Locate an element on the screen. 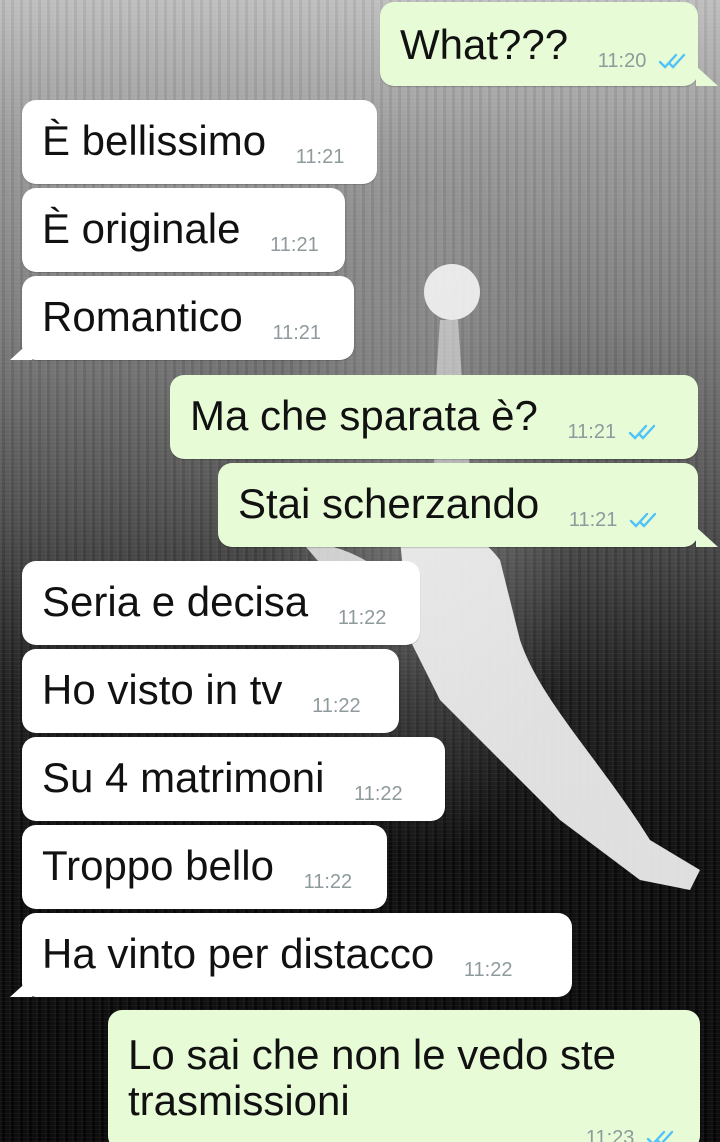 Image resolution: width=720 pixels, height=1142 pixels. message-bubble-incoming: Seria e decisa 11:22 is located at coordinates (221, 603).